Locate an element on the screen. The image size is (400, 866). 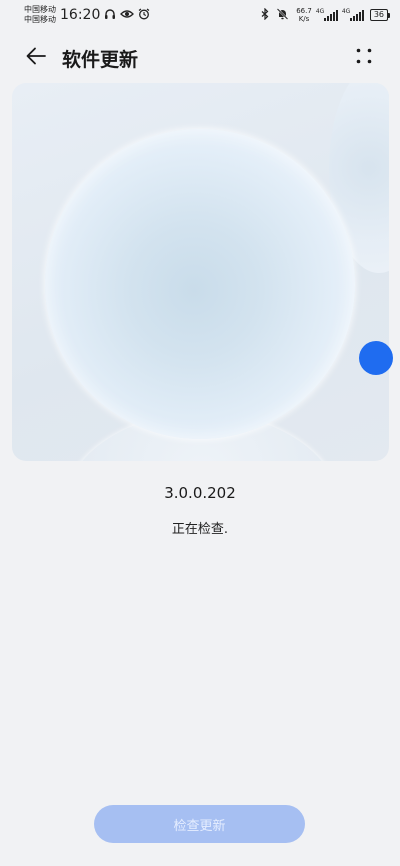
signal-1-tag: 4G is located at coordinates (320, 11).